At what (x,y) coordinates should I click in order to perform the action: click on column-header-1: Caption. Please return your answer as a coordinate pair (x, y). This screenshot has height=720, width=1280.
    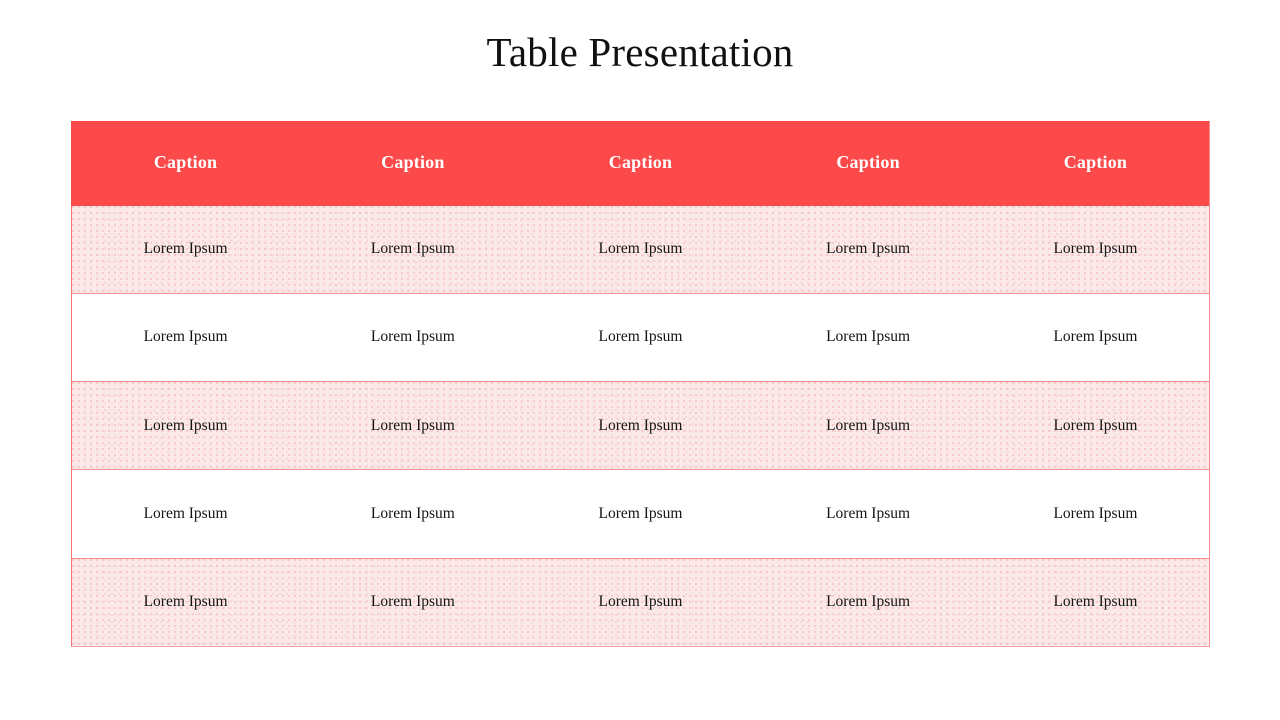
    Looking at the image, I should click on (185, 163).